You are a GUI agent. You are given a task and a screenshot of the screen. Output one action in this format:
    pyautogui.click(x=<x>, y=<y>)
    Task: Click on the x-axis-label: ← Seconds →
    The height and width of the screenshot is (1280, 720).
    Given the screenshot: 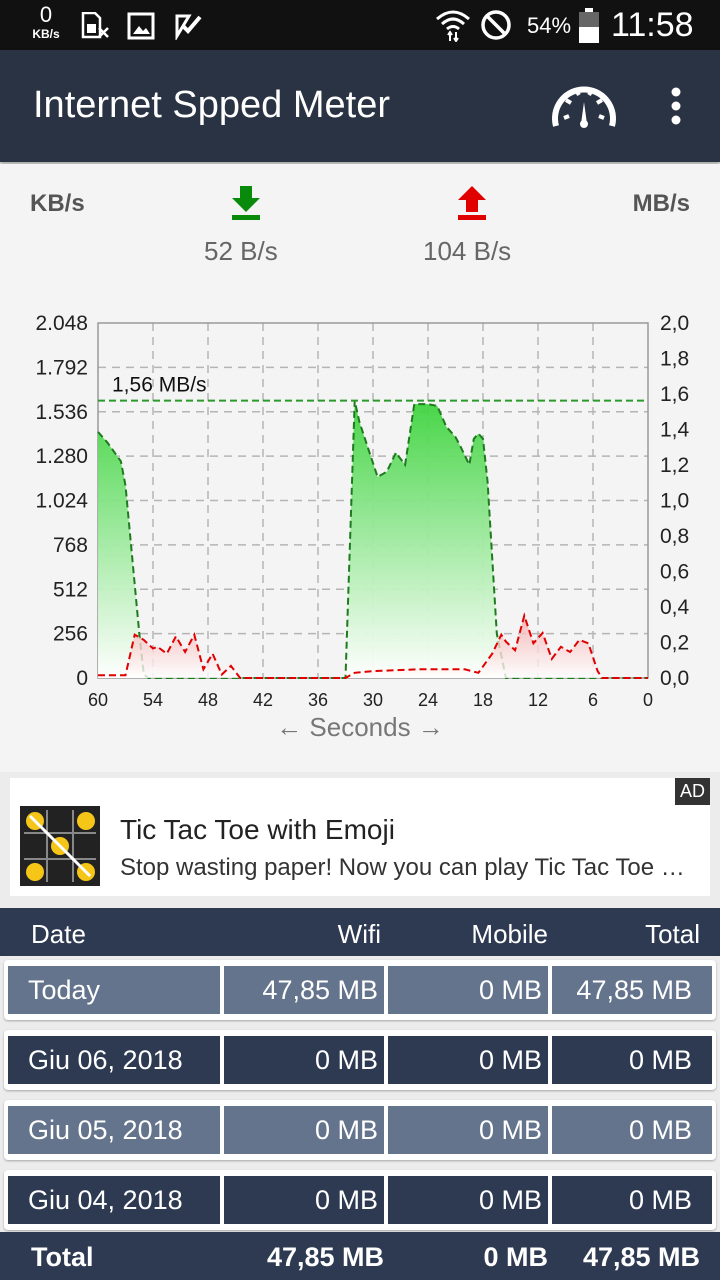 What is the action you would take?
    pyautogui.click(x=360, y=727)
    